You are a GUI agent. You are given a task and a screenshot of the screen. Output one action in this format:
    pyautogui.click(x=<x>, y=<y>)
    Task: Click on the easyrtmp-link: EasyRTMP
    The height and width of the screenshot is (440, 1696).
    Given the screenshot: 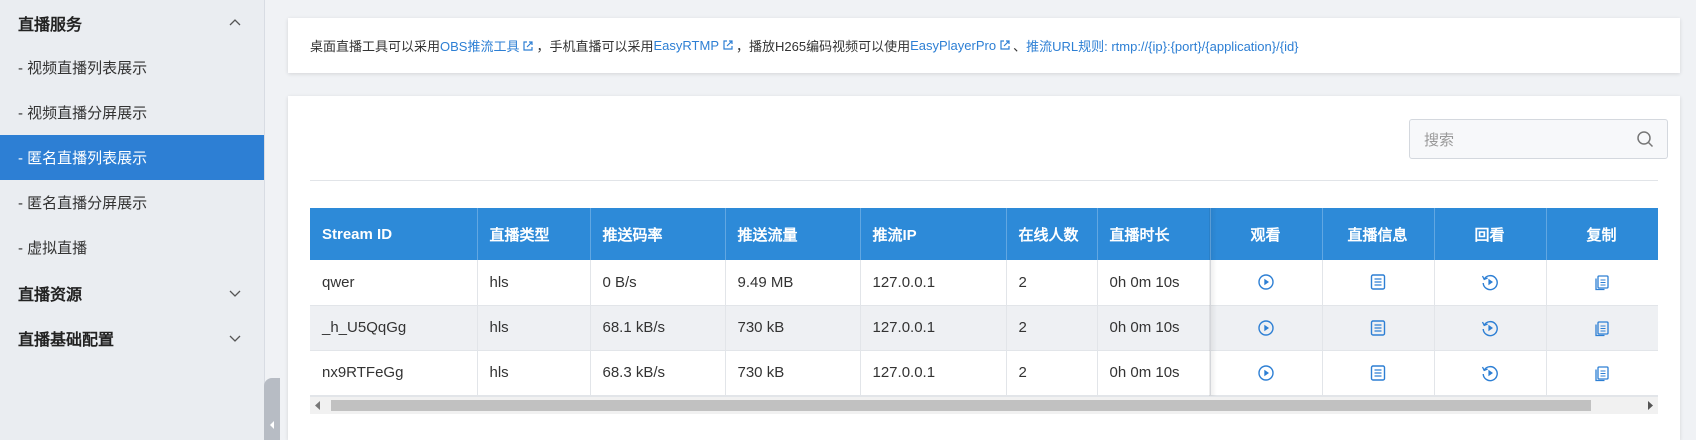 What is the action you would take?
    pyautogui.click(x=695, y=45)
    